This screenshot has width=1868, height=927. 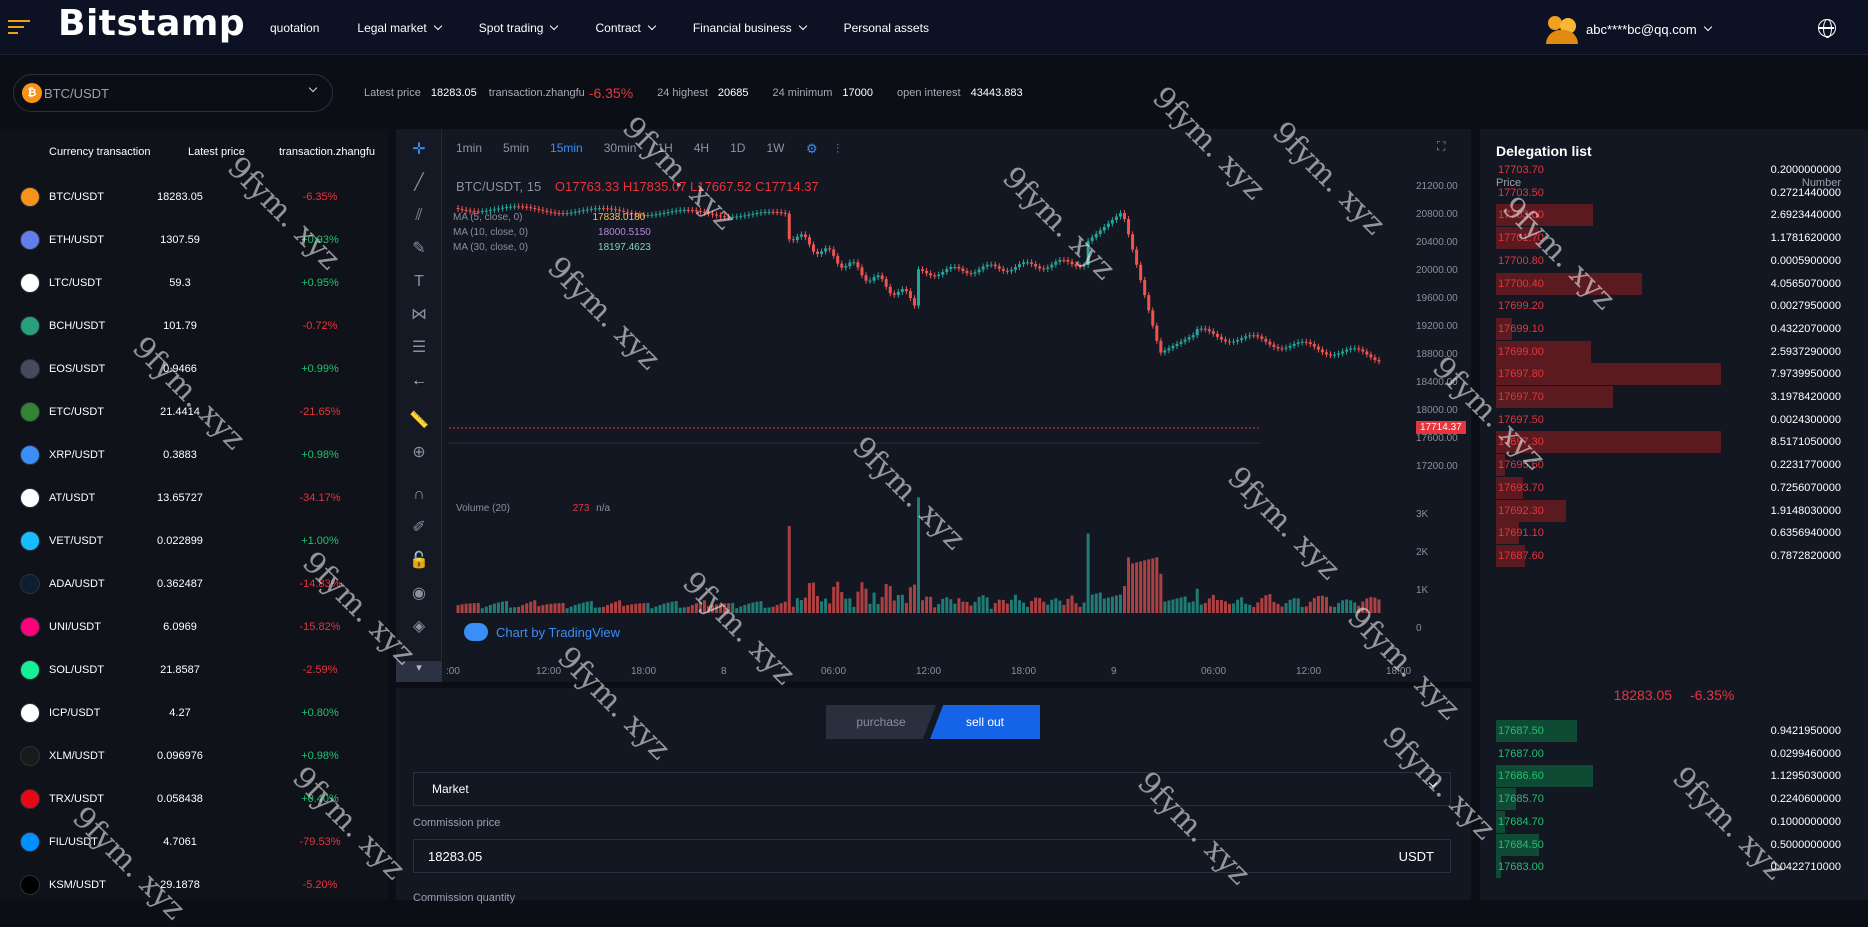 I want to click on timeframe-15min: 15min, so click(x=566, y=148).